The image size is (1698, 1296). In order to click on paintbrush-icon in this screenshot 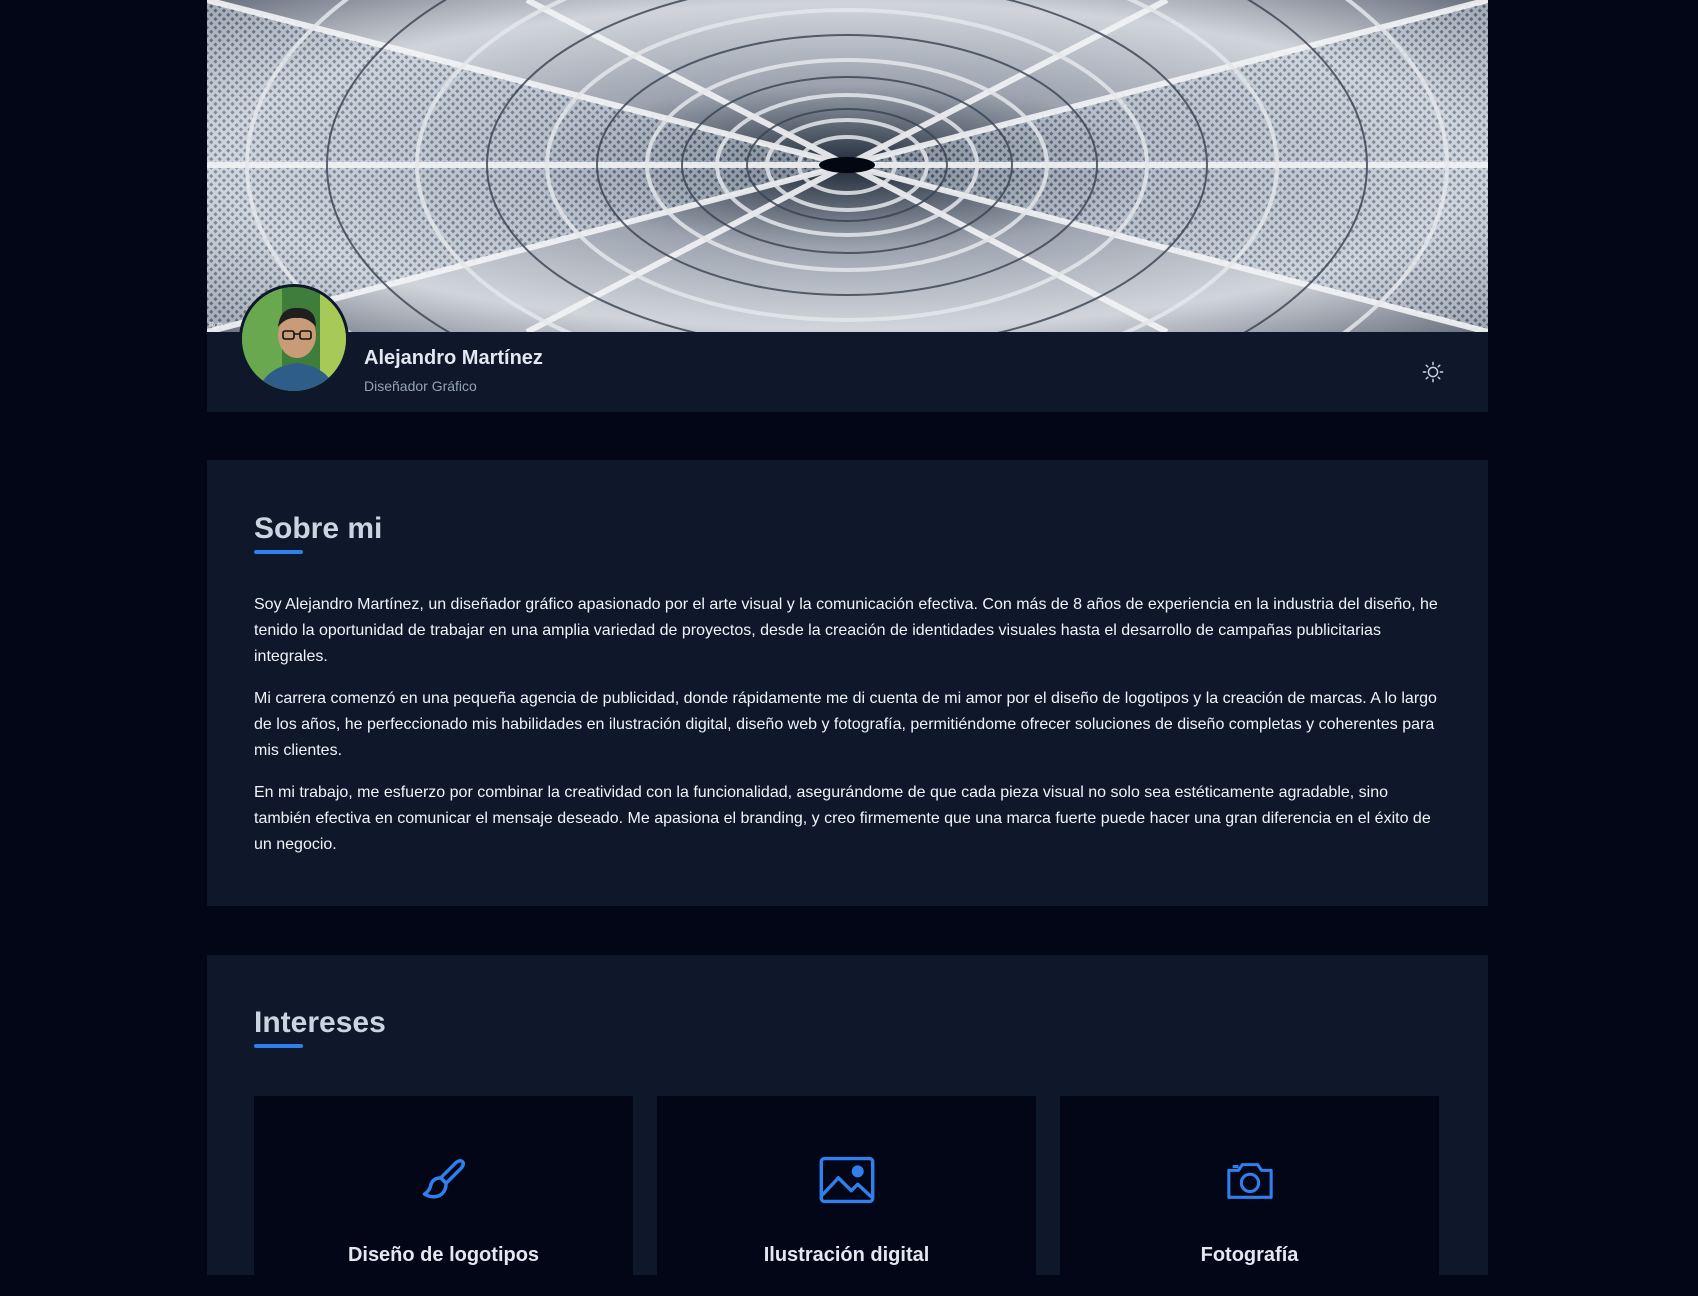, I will do `click(444, 1180)`.